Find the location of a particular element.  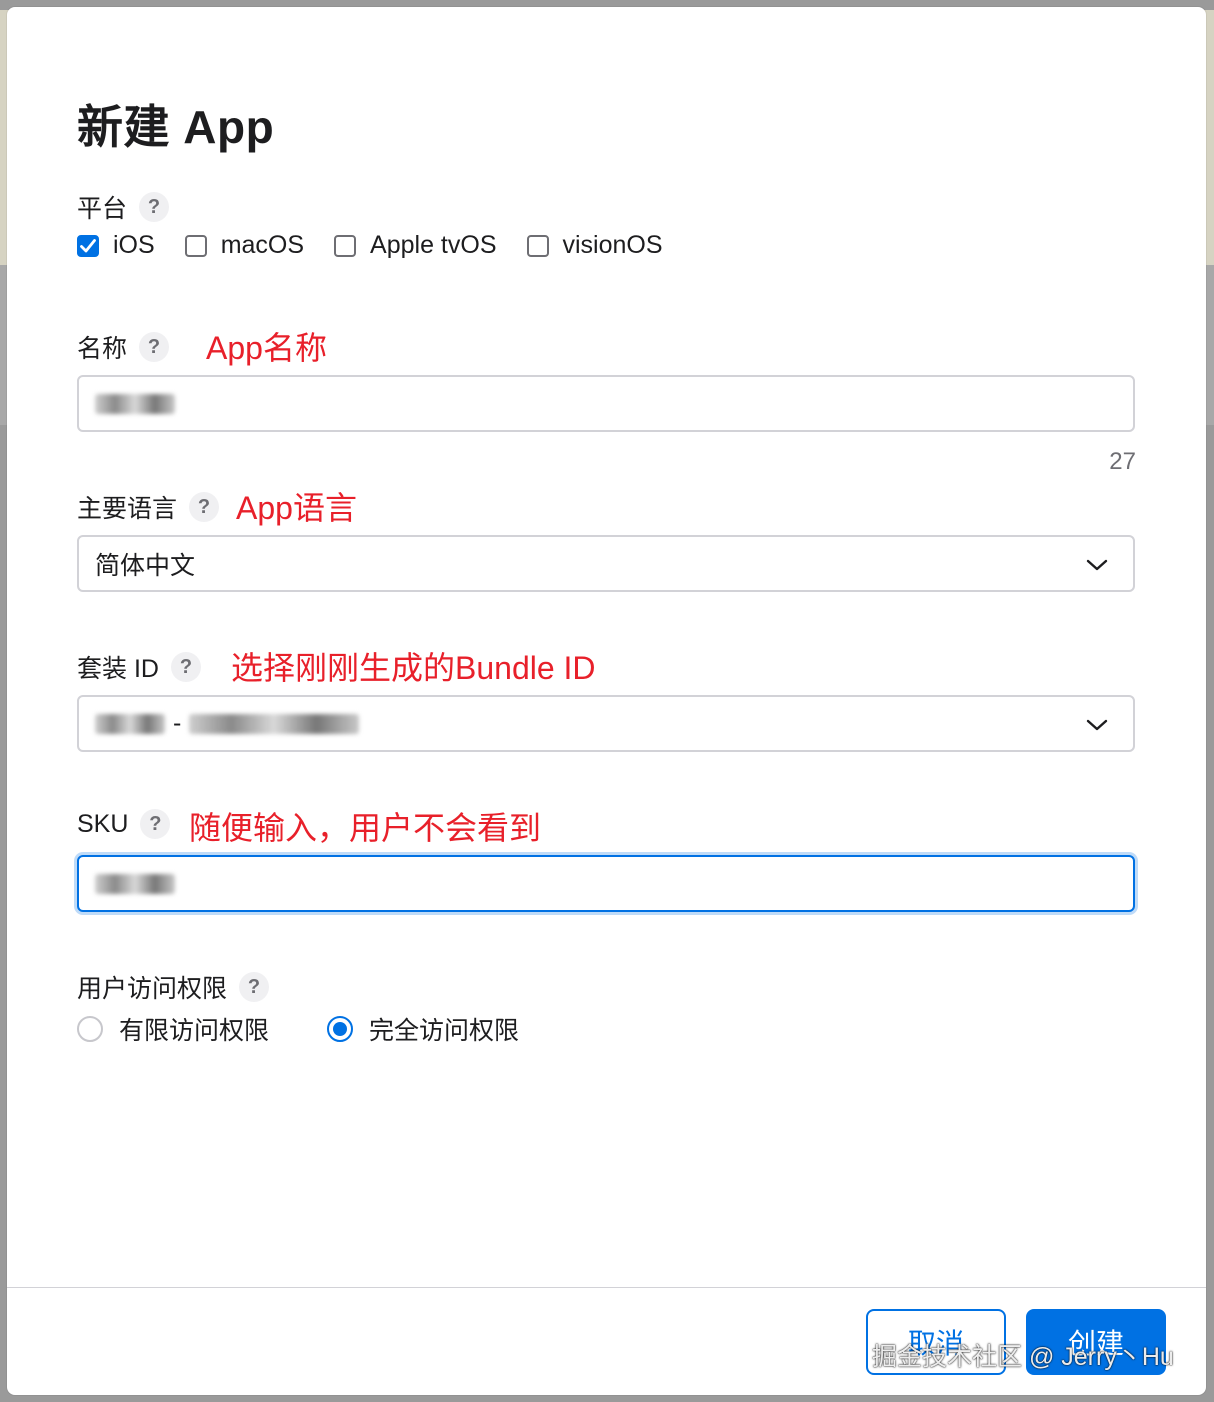

bundle-field-label: 套装 ID ? is located at coordinates (139, 667).